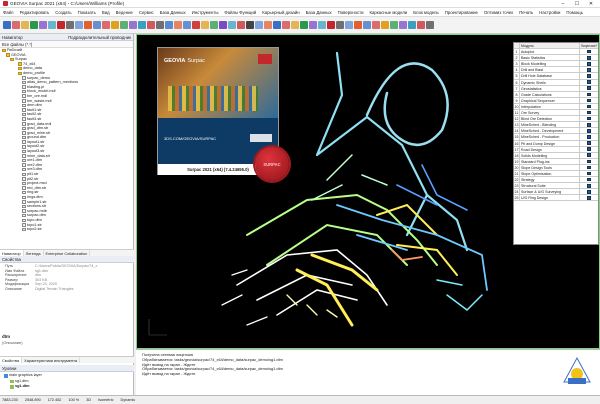 The height and width of the screenshot is (404, 600). Describe the element at coordinates (280, 12) in the screenshot. I see `menu-item: Карьерный дизайн` at that location.